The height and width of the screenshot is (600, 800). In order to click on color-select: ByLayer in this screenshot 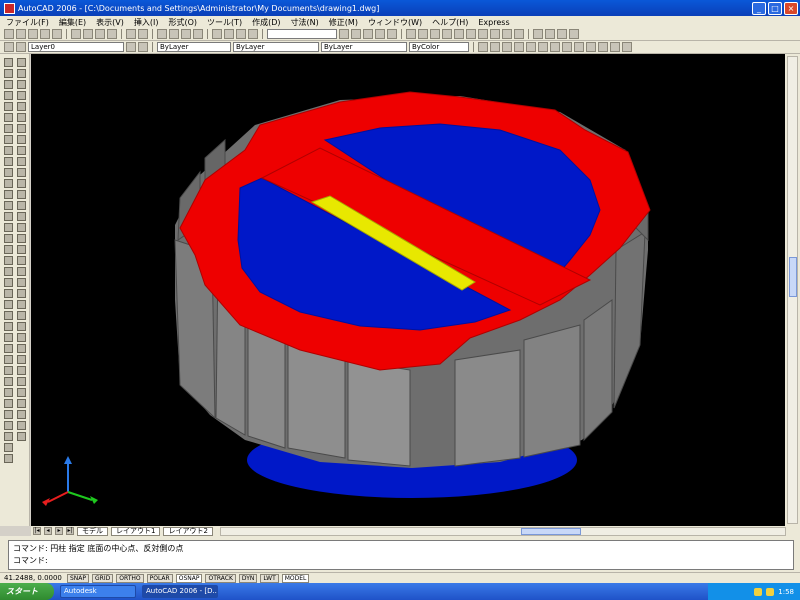, I will do `click(194, 47)`.